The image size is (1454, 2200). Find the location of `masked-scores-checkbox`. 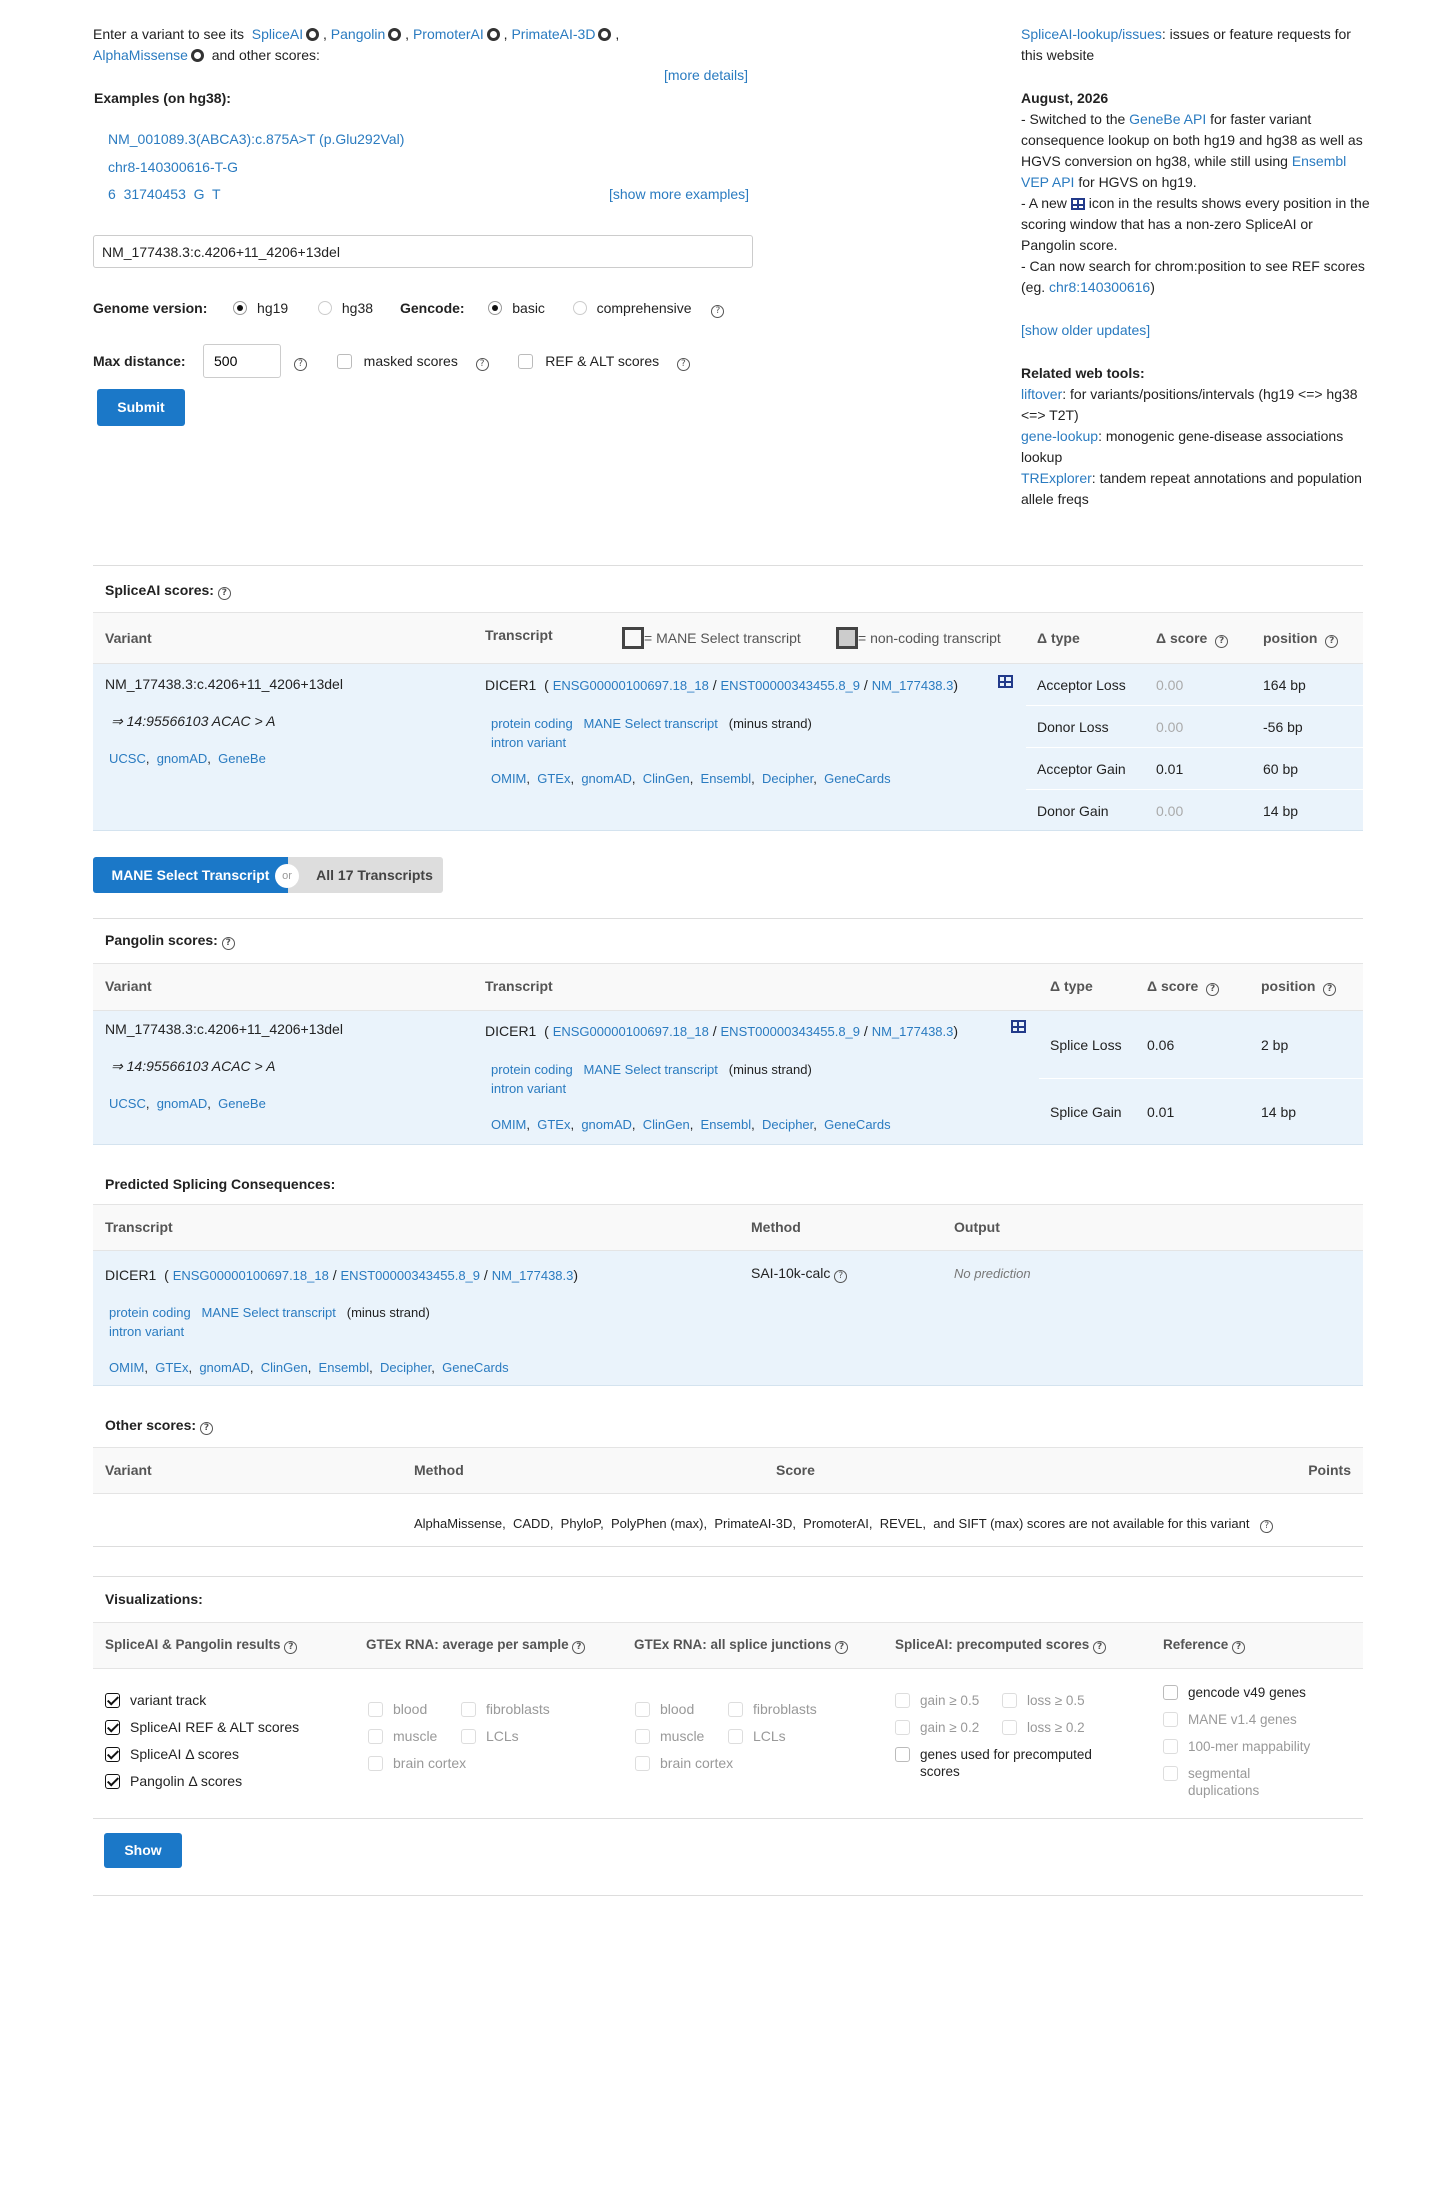

masked-scores-checkbox is located at coordinates (344, 361).